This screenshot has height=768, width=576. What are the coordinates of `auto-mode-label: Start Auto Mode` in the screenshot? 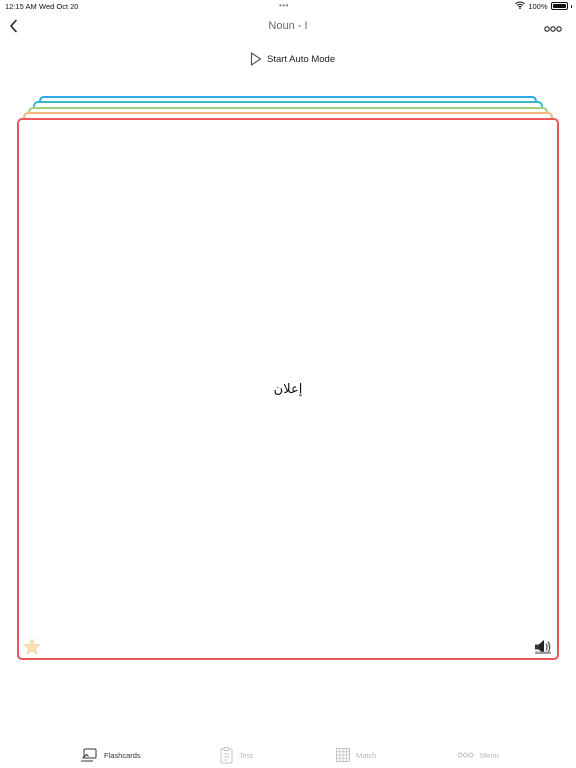 It's located at (301, 59).